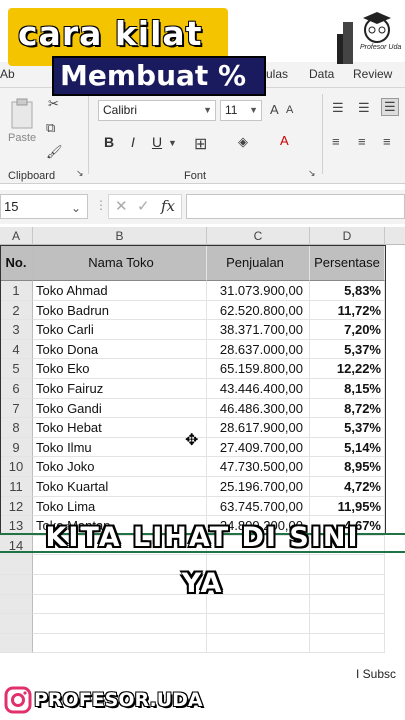 This screenshot has width=405, height=720. What do you see at coordinates (289, 110) in the screenshot?
I see `decrease-font-icon: A` at bounding box center [289, 110].